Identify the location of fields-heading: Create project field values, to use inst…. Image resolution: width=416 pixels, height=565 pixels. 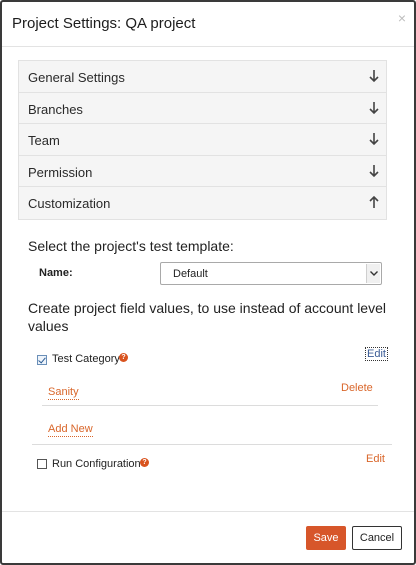
(207, 317).